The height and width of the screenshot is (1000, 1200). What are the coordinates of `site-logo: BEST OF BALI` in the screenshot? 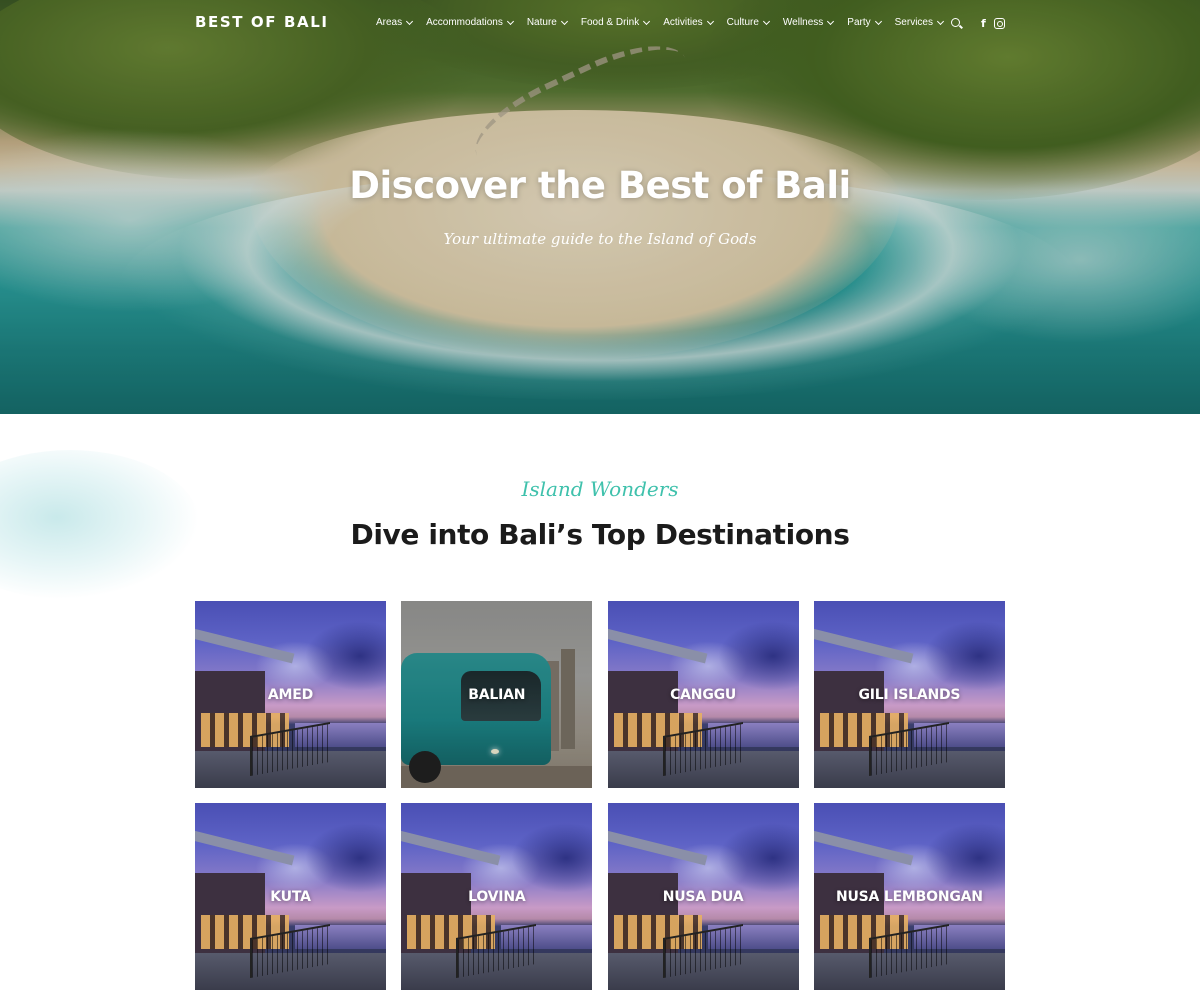 It's located at (262, 22).